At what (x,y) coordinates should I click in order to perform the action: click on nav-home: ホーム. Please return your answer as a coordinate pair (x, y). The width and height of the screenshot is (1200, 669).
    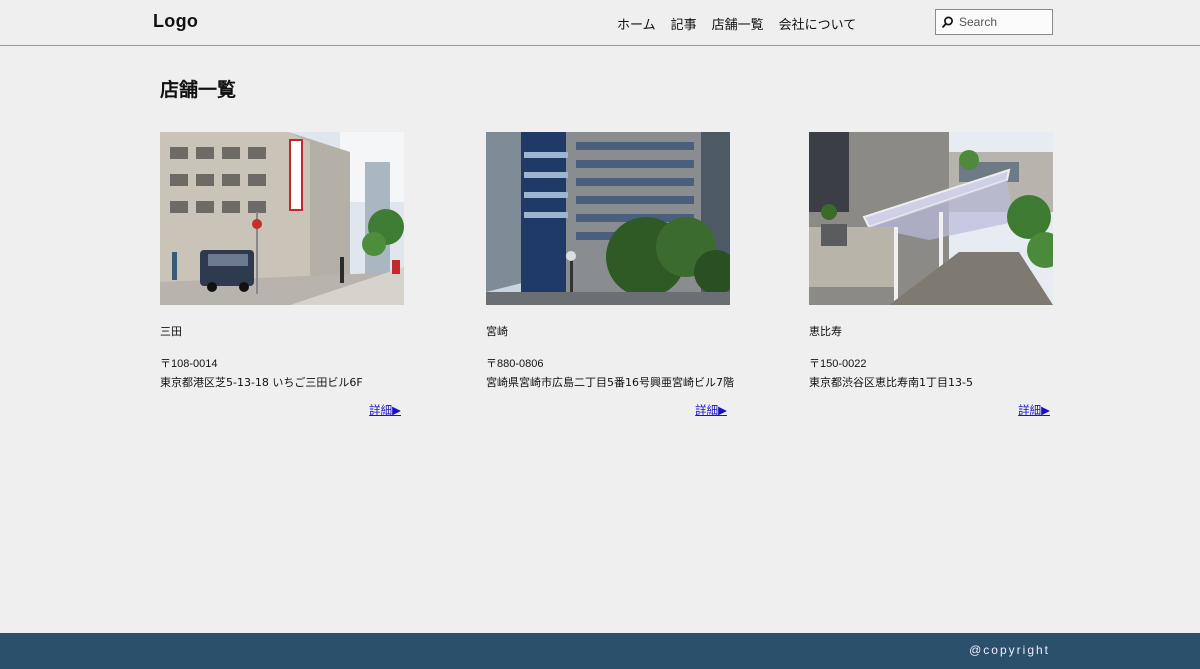
    Looking at the image, I should click on (636, 23).